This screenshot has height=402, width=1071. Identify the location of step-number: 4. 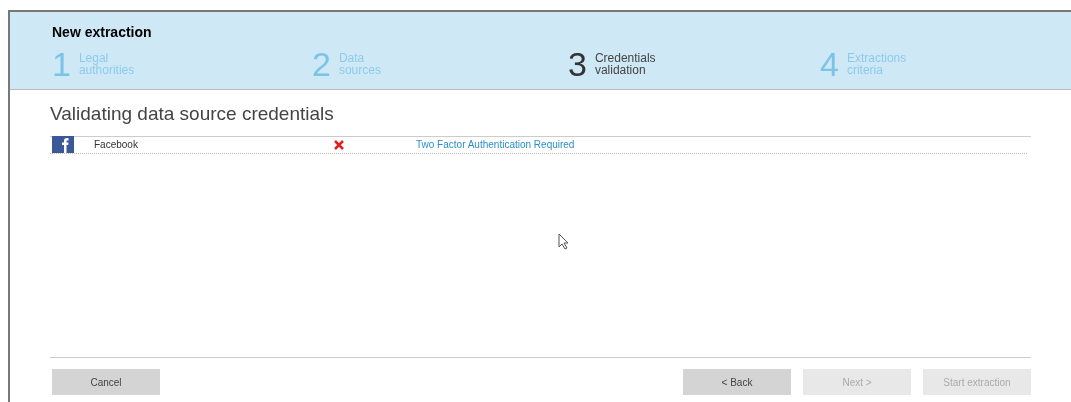
(829, 64).